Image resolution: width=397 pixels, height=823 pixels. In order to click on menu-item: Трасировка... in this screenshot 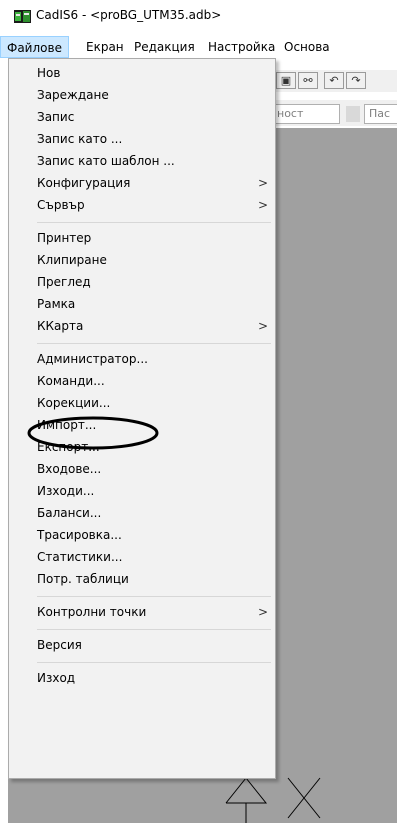, I will do `click(142, 535)`.